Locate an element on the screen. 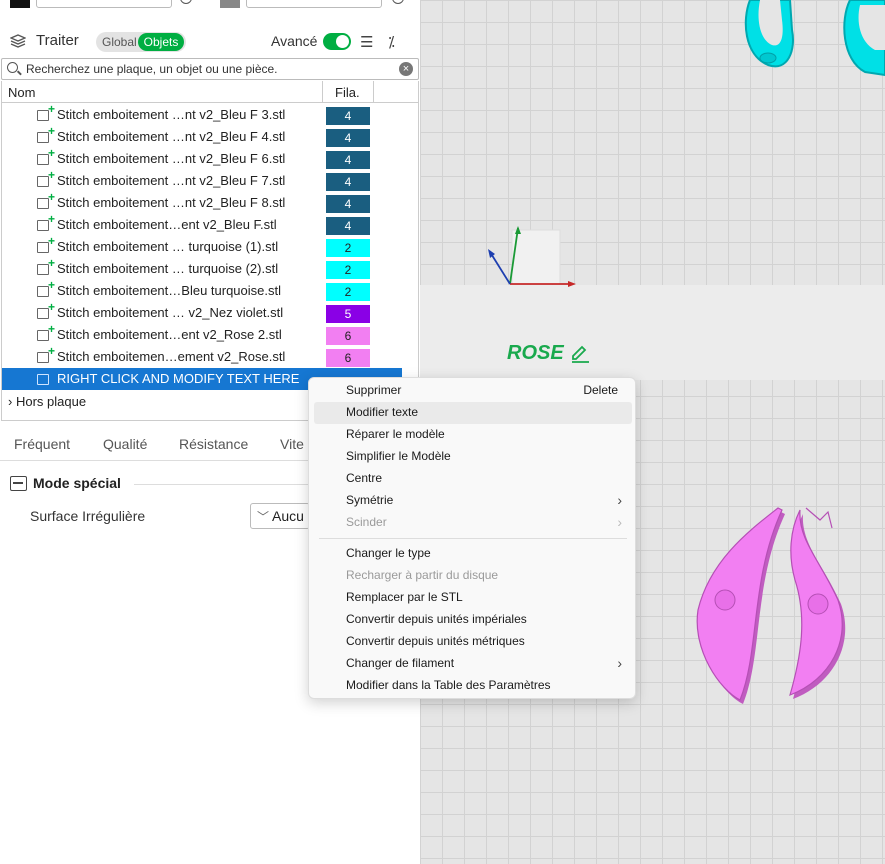 Image resolution: width=885 pixels, height=864 pixels. column-name: Nom is located at coordinates (21, 92).